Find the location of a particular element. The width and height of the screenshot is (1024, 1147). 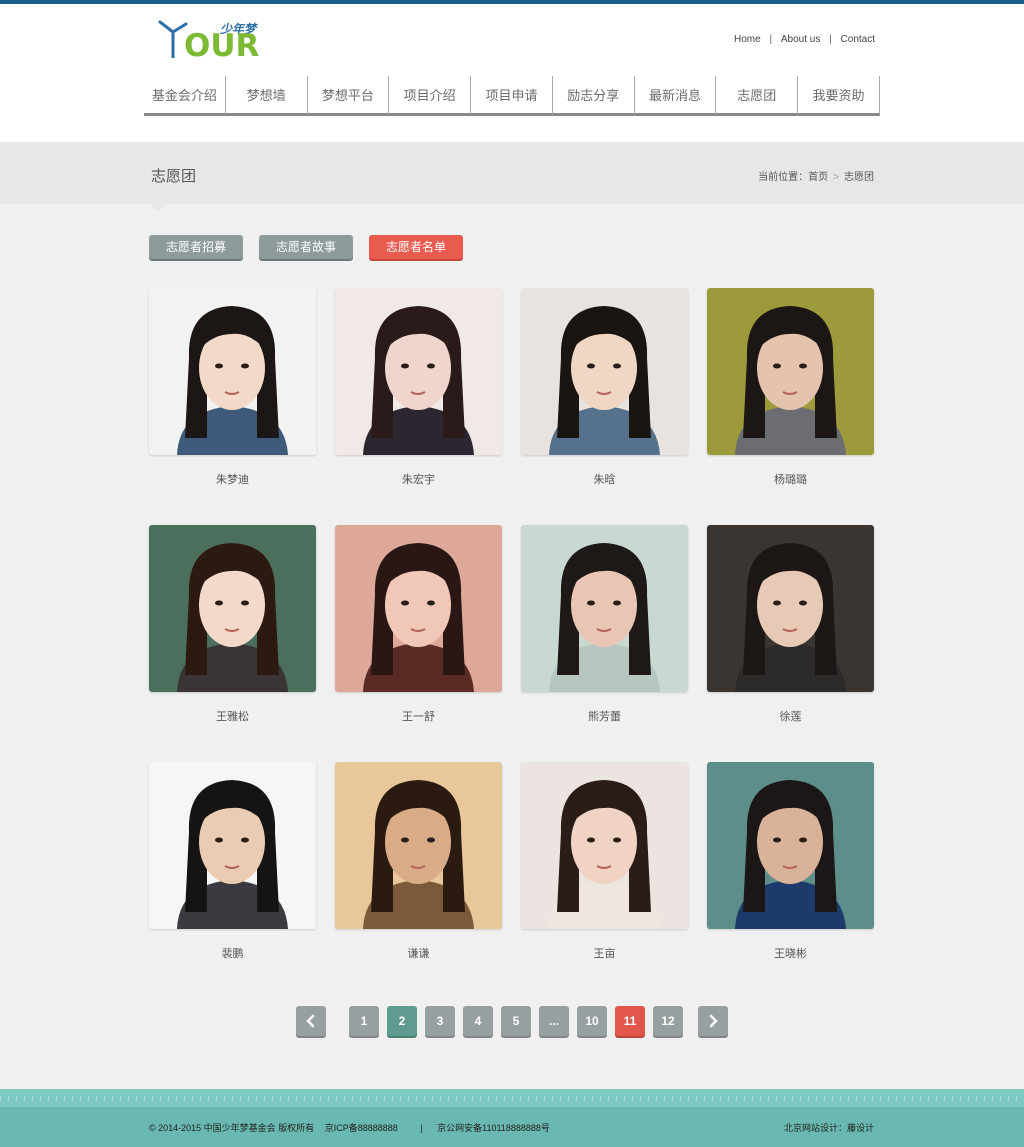

nav-item-foundation: 基金会介绍 is located at coordinates (185, 96).